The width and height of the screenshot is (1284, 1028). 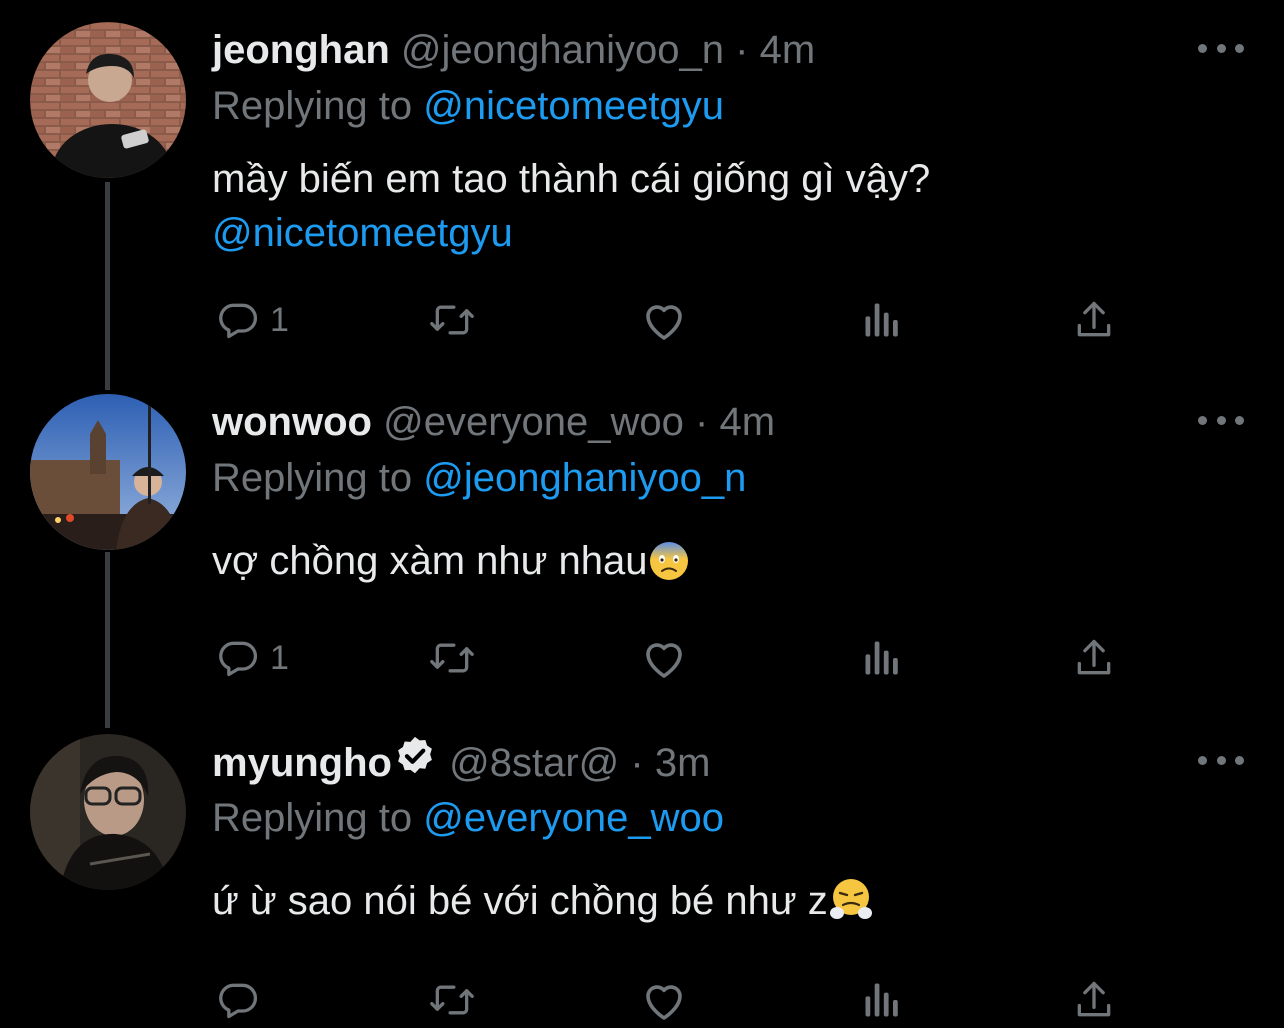 I want to click on replying-to-mention: @everyone_woo, so click(x=573, y=818).